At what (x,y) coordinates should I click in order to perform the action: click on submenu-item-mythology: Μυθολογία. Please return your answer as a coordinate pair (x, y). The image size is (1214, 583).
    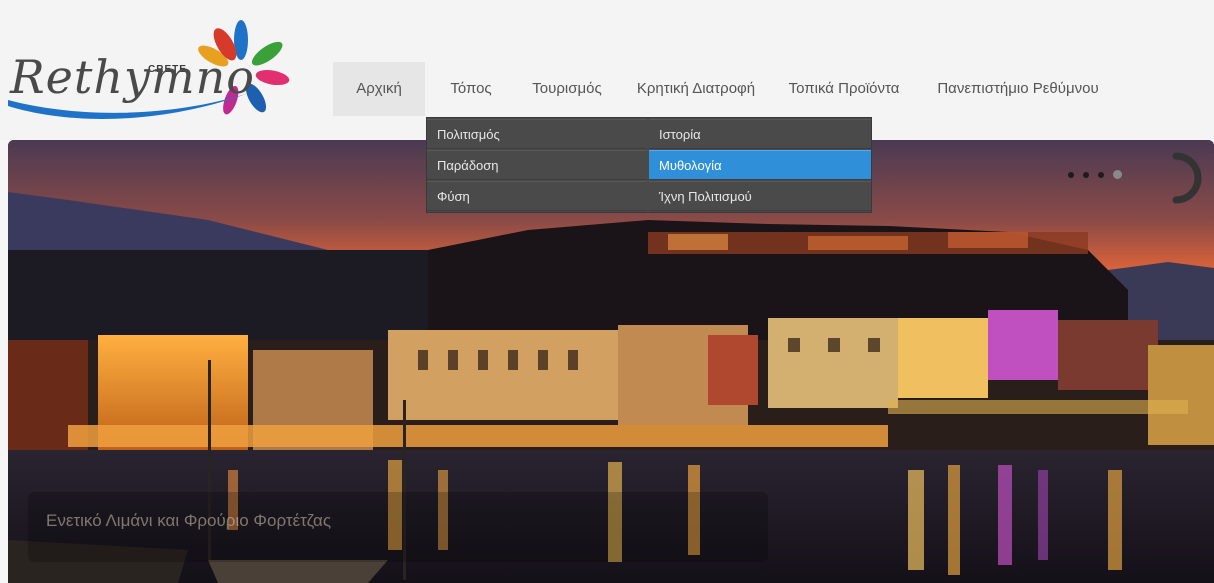
    Looking at the image, I should click on (760, 165).